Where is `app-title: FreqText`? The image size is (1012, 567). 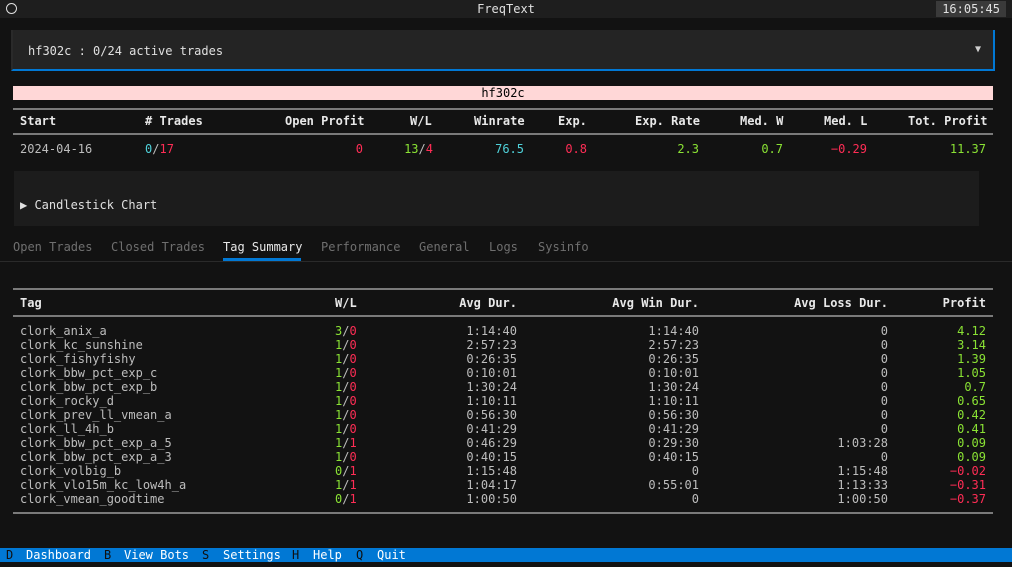
app-title: FreqText is located at coordinates (506, 9).